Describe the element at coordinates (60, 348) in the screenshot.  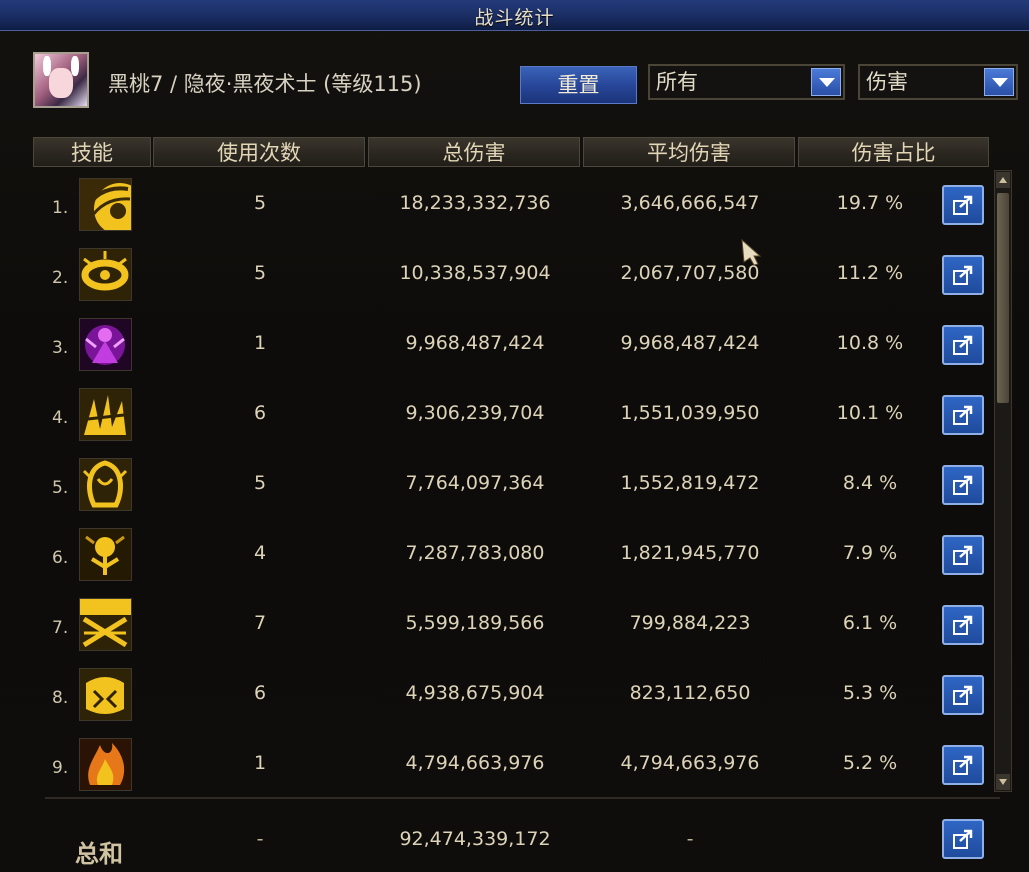
I see `row-rank: 3.` at that location.